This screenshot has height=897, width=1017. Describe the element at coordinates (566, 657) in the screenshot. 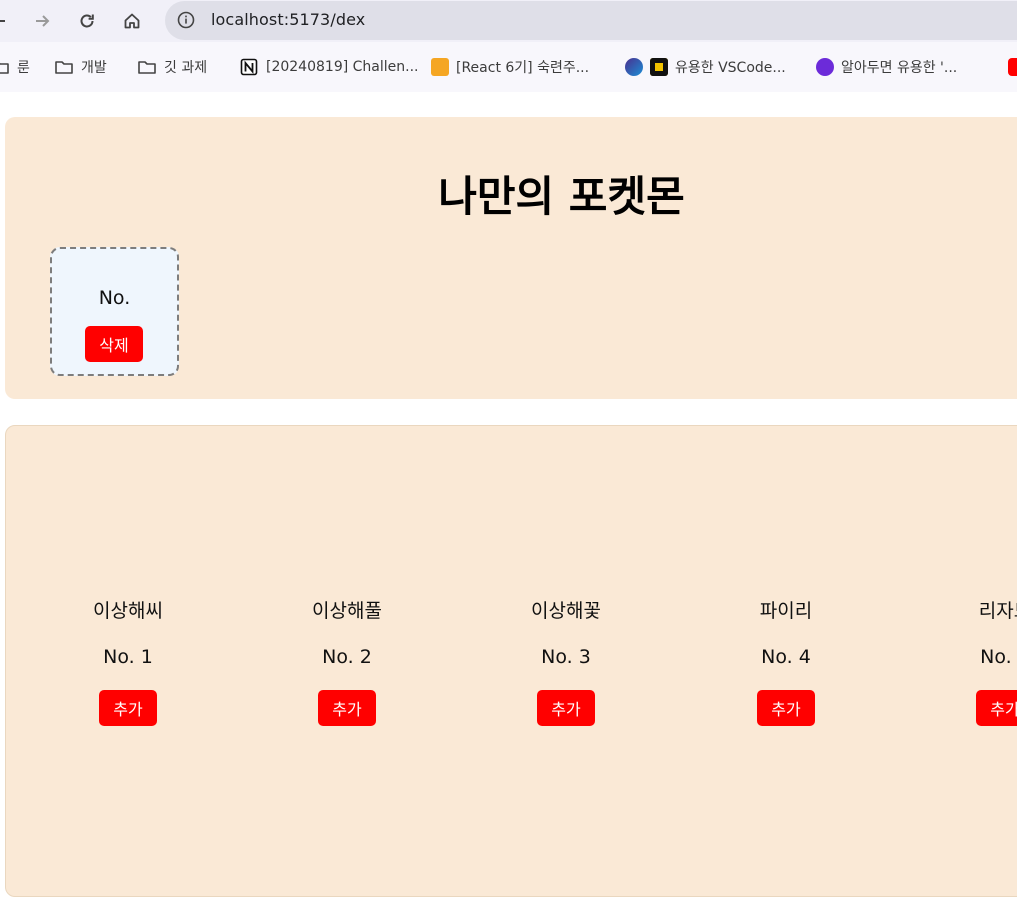

I see `pokemon-number: No. 3` at that location.